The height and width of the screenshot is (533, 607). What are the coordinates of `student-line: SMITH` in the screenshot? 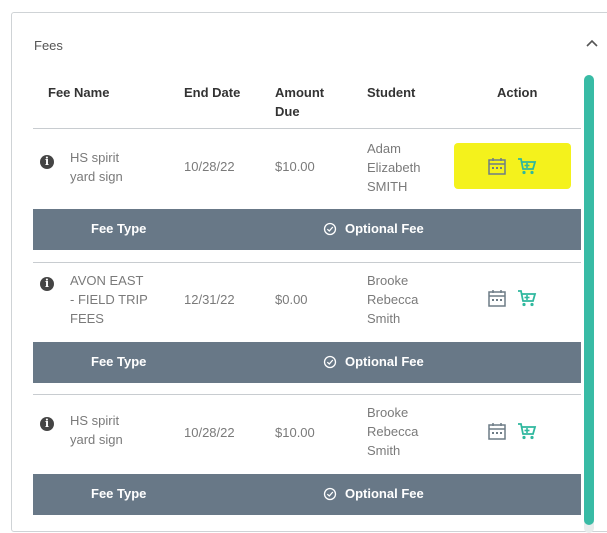 It's located at (387, 186).